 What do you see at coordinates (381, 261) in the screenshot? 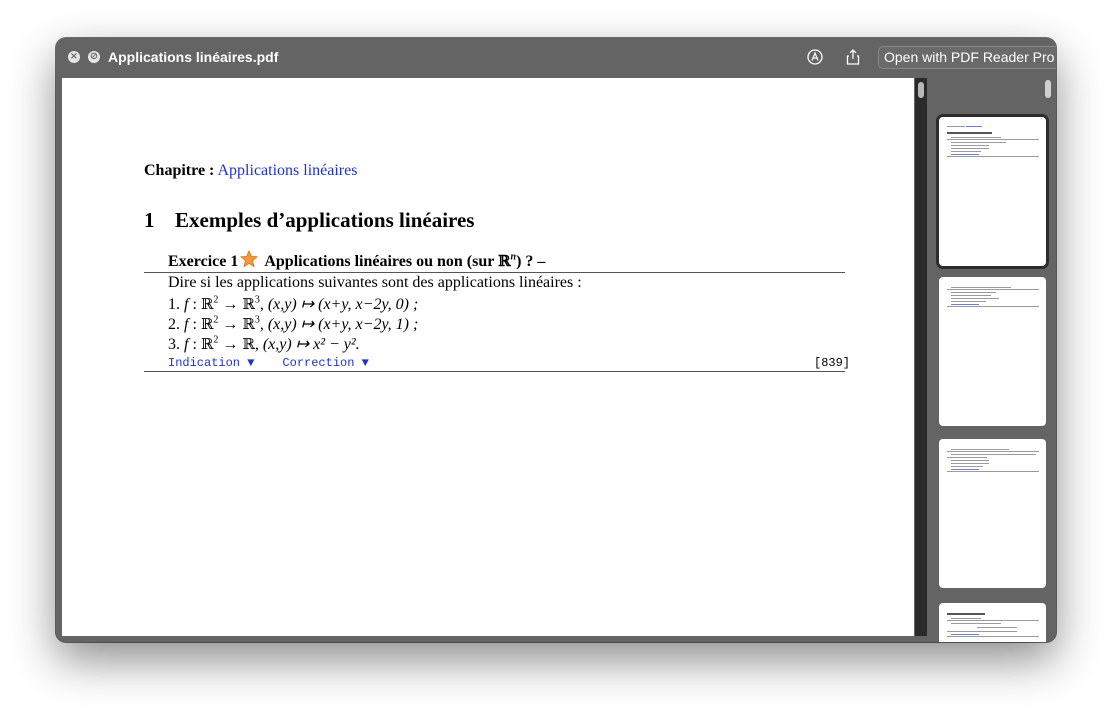
I see `exercise-title-pre: Applications linéaires ou non (sur` at bounding box center [381, 261].